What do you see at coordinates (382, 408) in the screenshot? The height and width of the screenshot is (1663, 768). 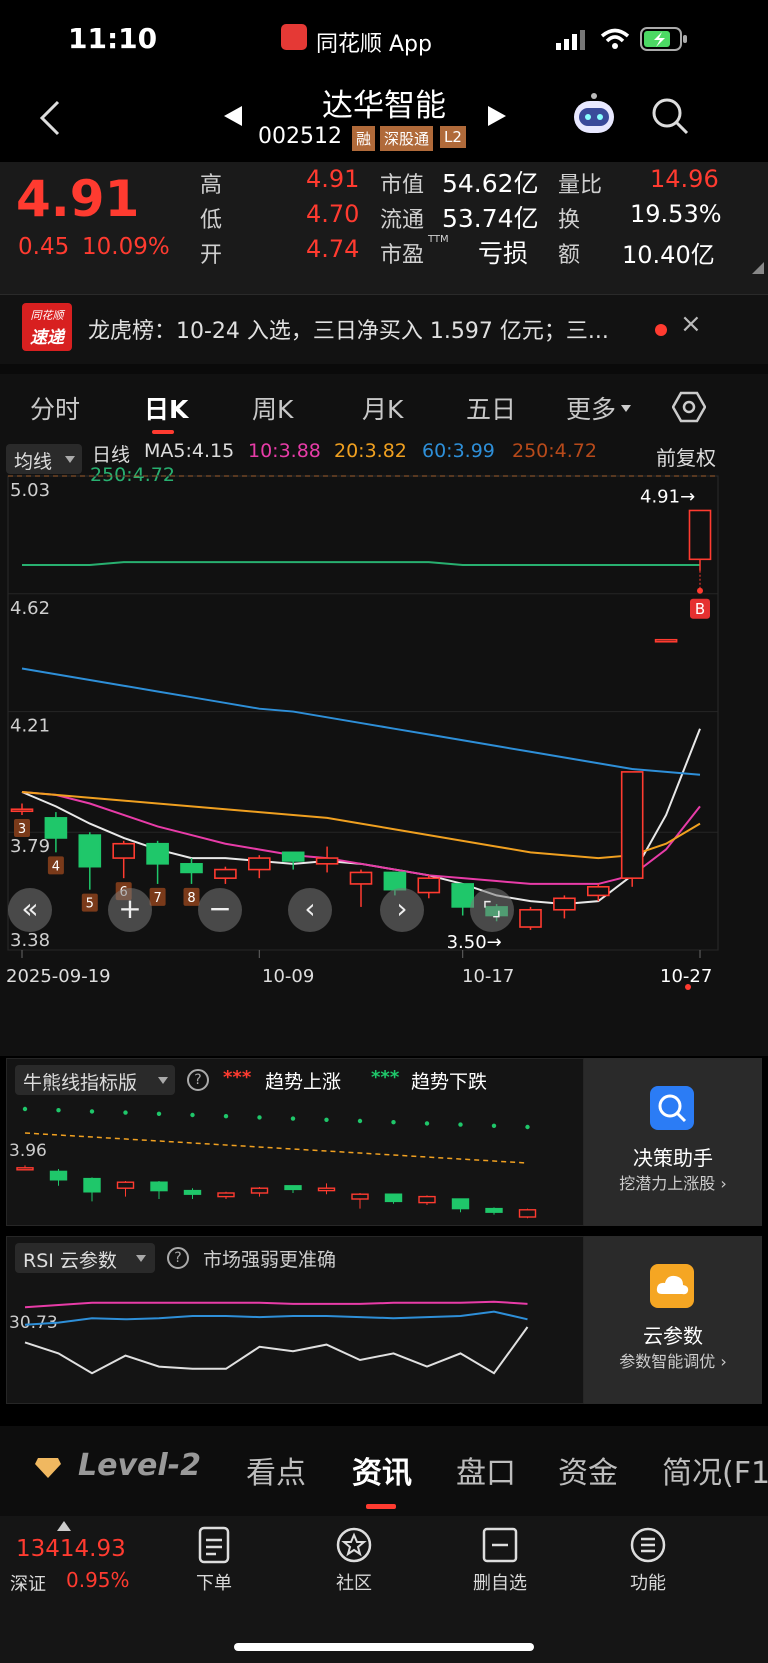 I see `tab-monthly-k: 月K` at bounding box center [382, 408].